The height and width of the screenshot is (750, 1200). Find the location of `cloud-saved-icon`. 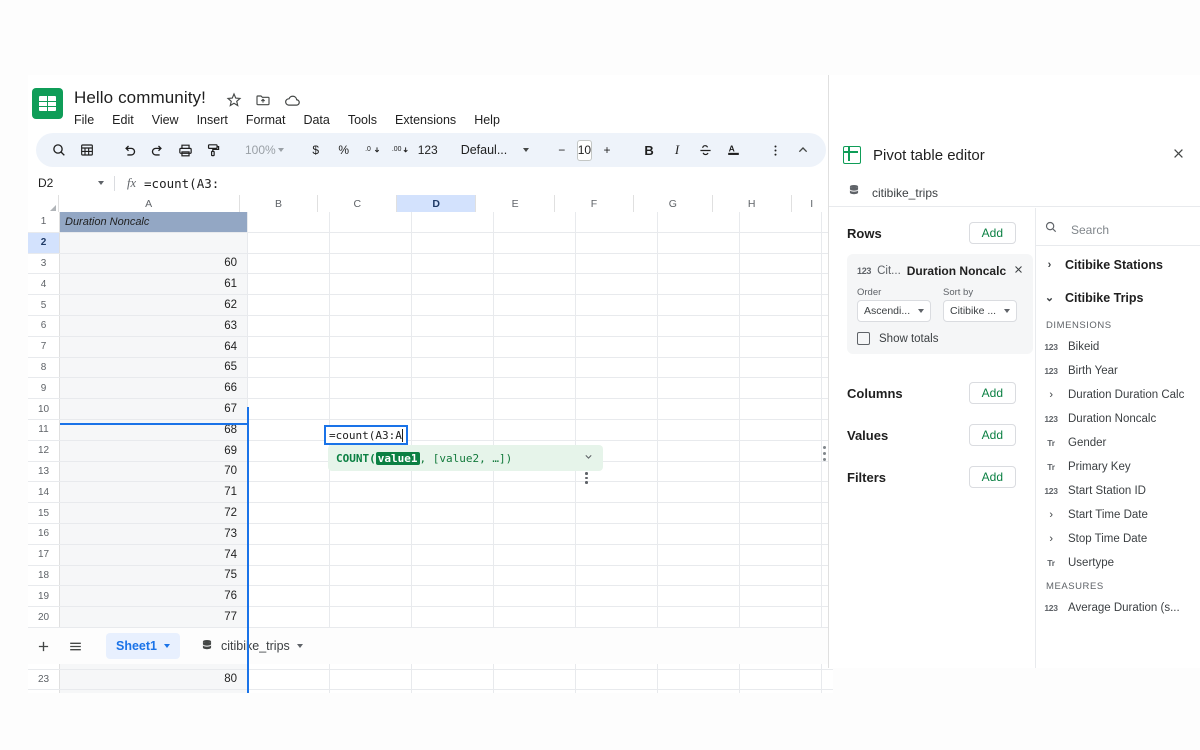

cloud-saved-icon is located at coordinates (292, 100).